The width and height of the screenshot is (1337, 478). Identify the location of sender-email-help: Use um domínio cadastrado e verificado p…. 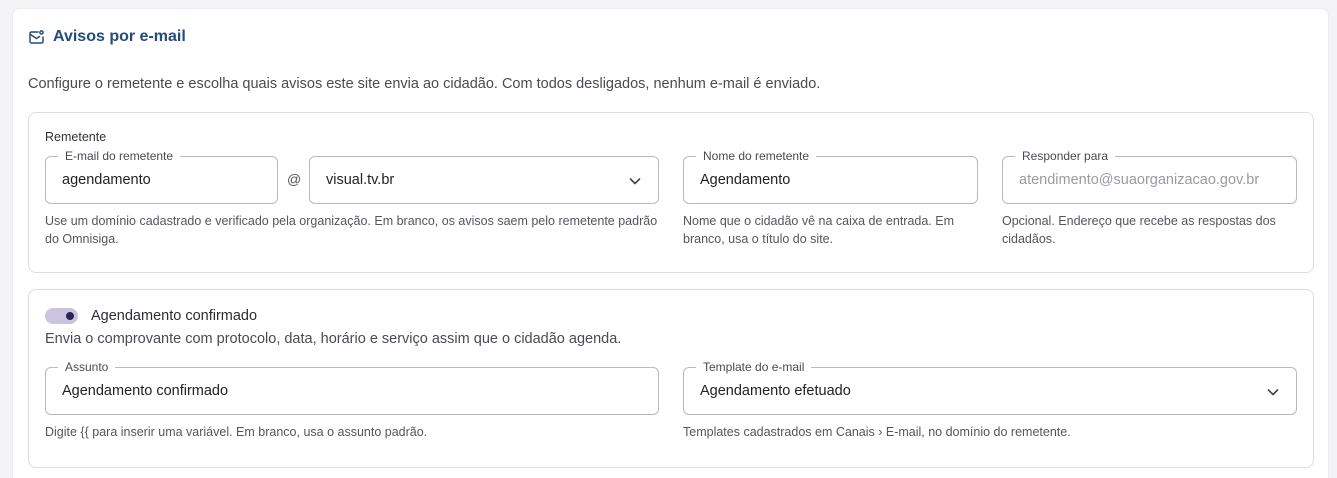
(351, 230).